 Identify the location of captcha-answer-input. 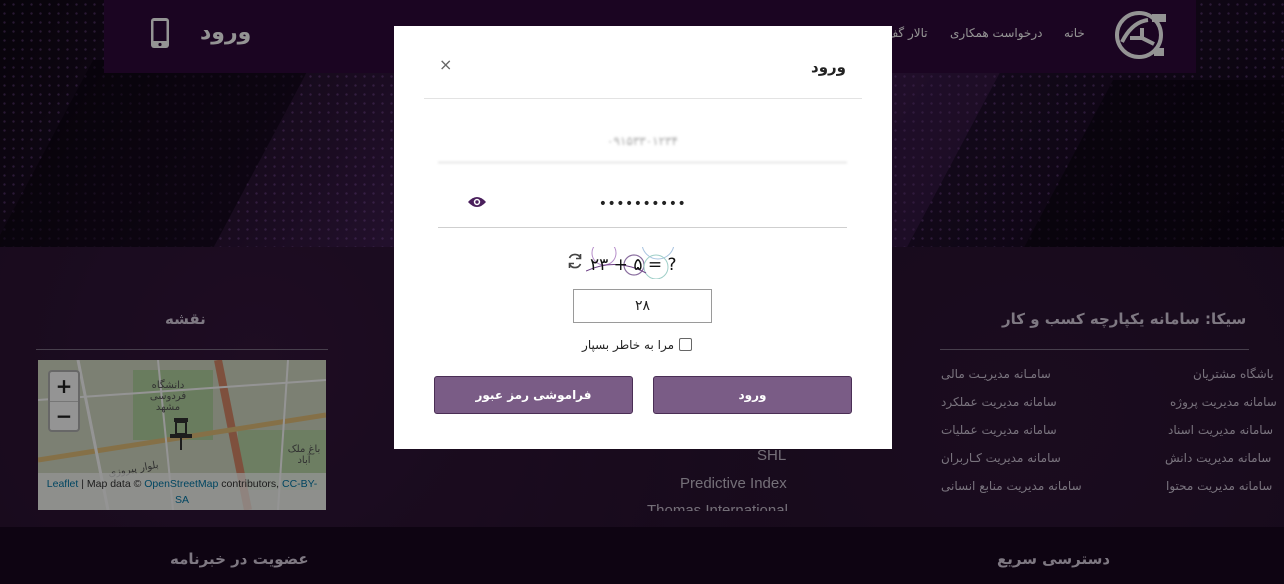
(642, 306).